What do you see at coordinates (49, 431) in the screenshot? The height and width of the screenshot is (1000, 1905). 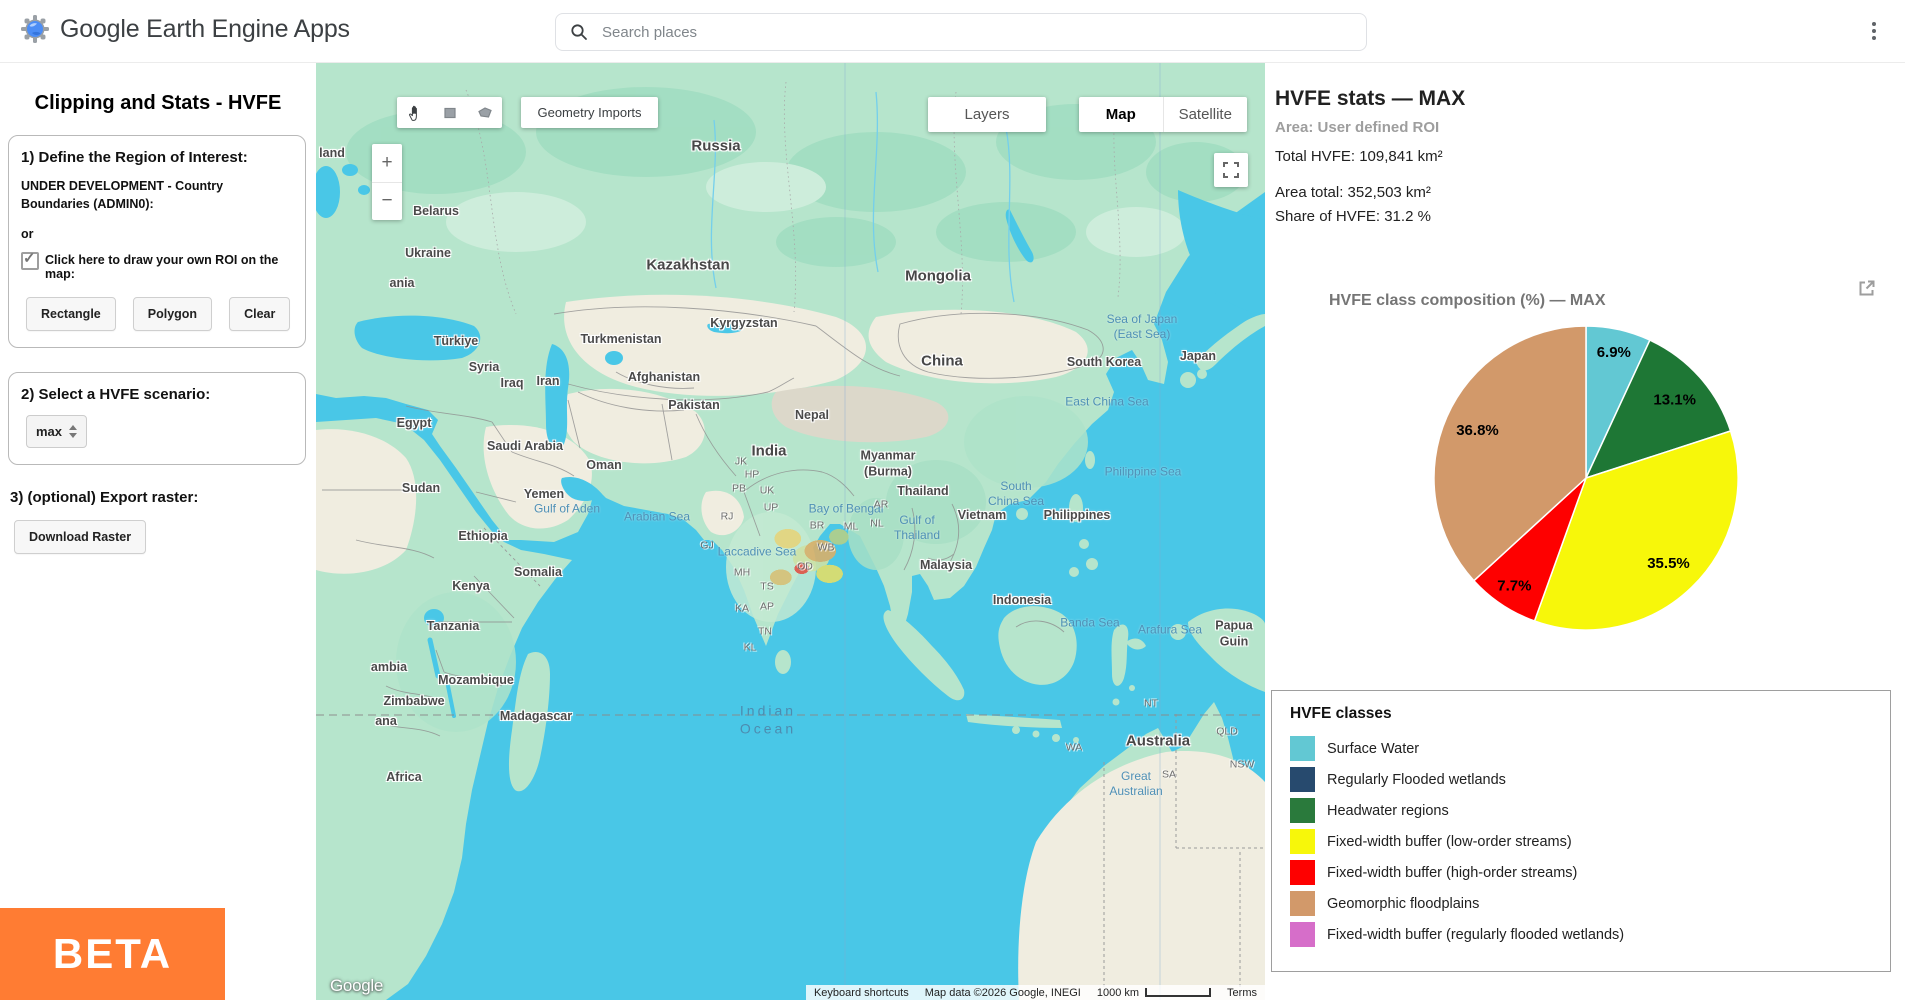 I see `scenario-selected-value: max` at bounding box center [49, 431].